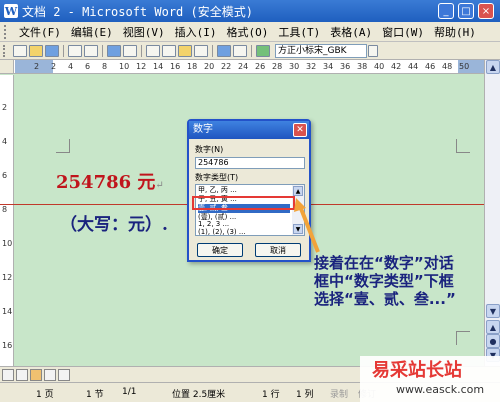 This screenshot has height=402, width=500. I want to click on new-document-icon, so click(20, 50).